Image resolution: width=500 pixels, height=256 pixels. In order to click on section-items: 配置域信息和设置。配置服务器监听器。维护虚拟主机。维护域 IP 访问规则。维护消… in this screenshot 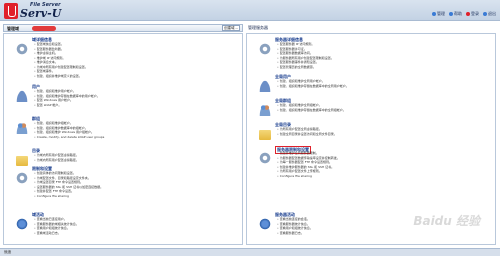, I will do `click(61, 60)`.